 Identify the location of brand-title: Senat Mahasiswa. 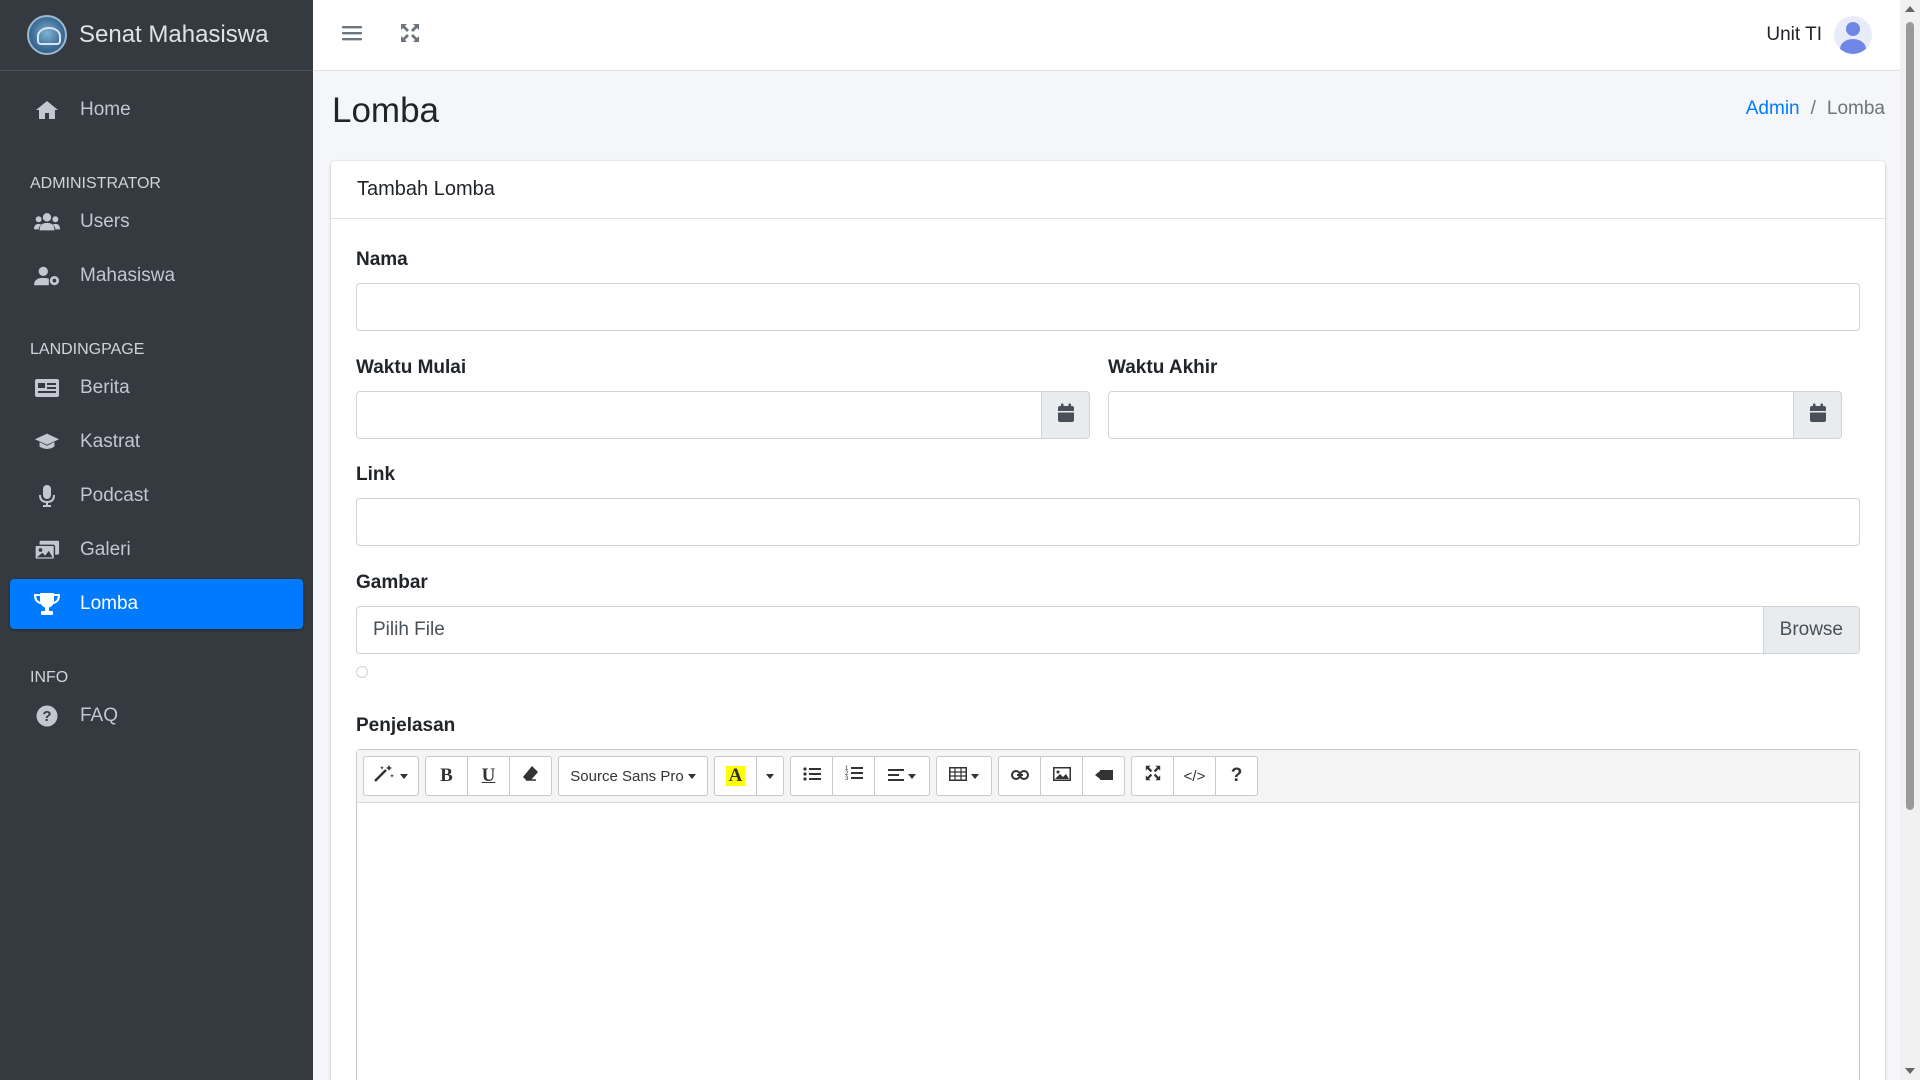
(174, 34).